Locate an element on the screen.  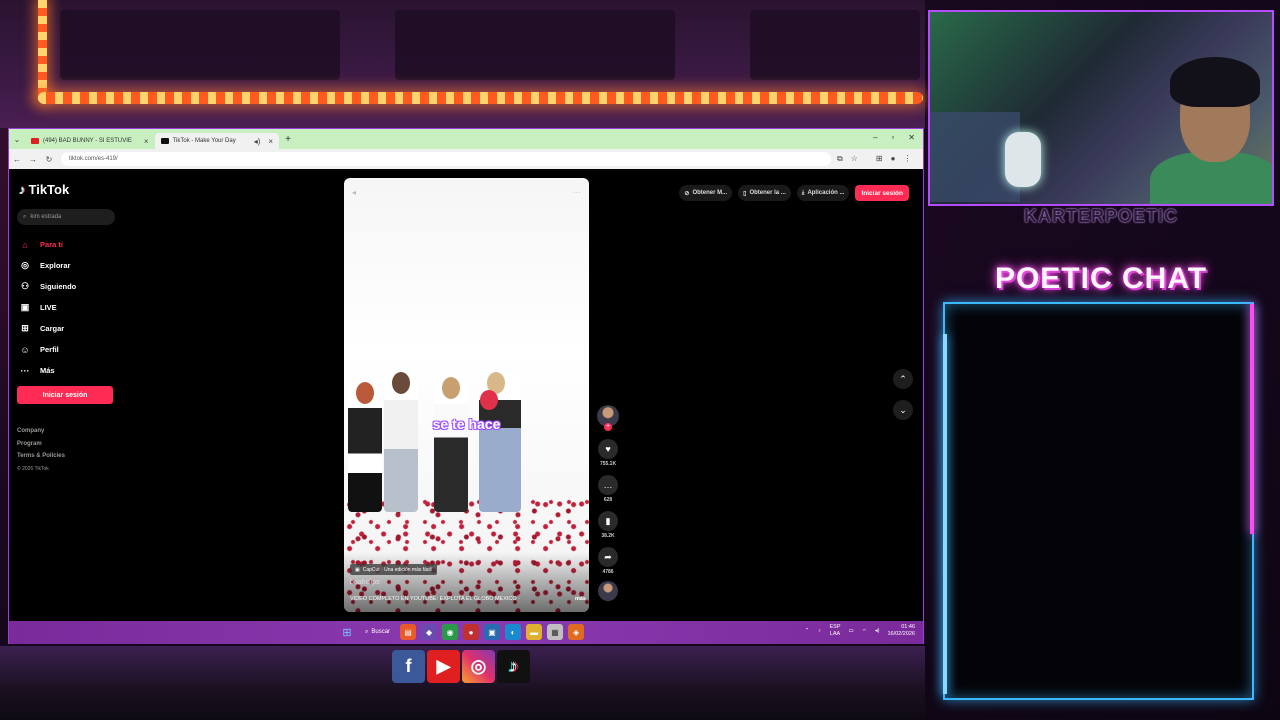
share-count: 4786 is located at coordinates (608, 572).